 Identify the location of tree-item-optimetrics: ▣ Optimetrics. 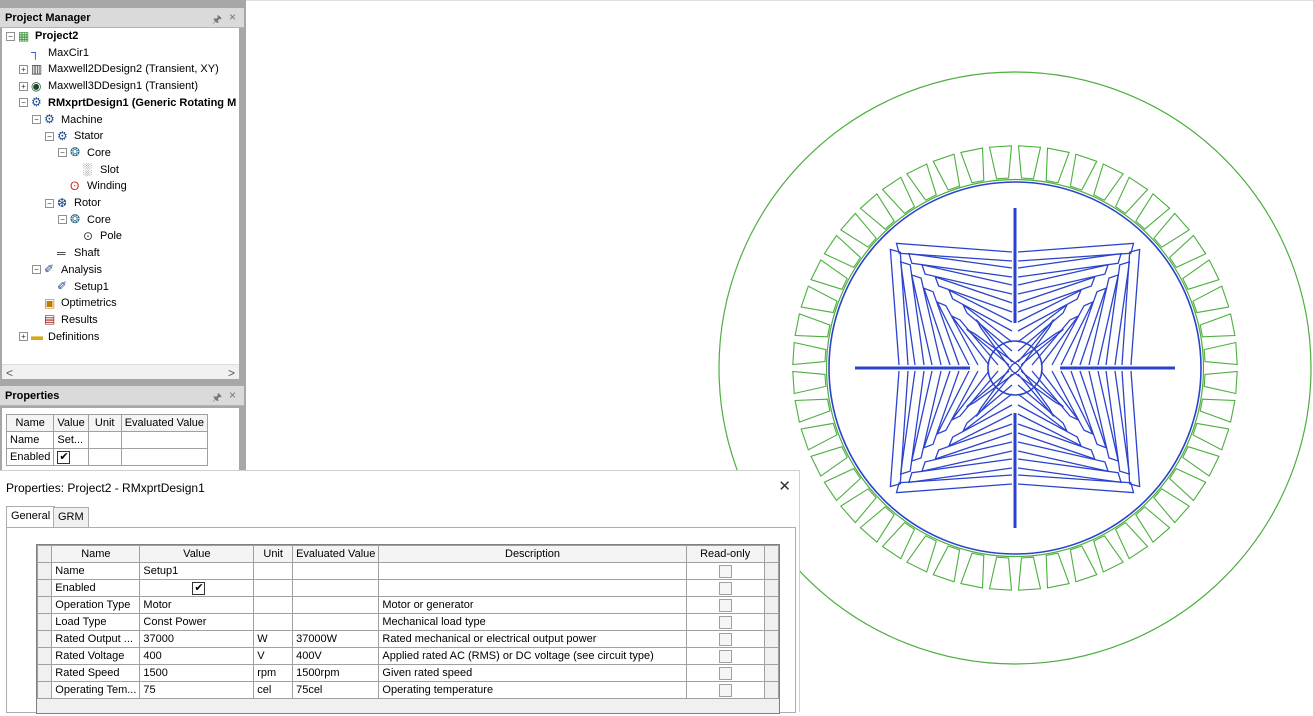
(74, 303).